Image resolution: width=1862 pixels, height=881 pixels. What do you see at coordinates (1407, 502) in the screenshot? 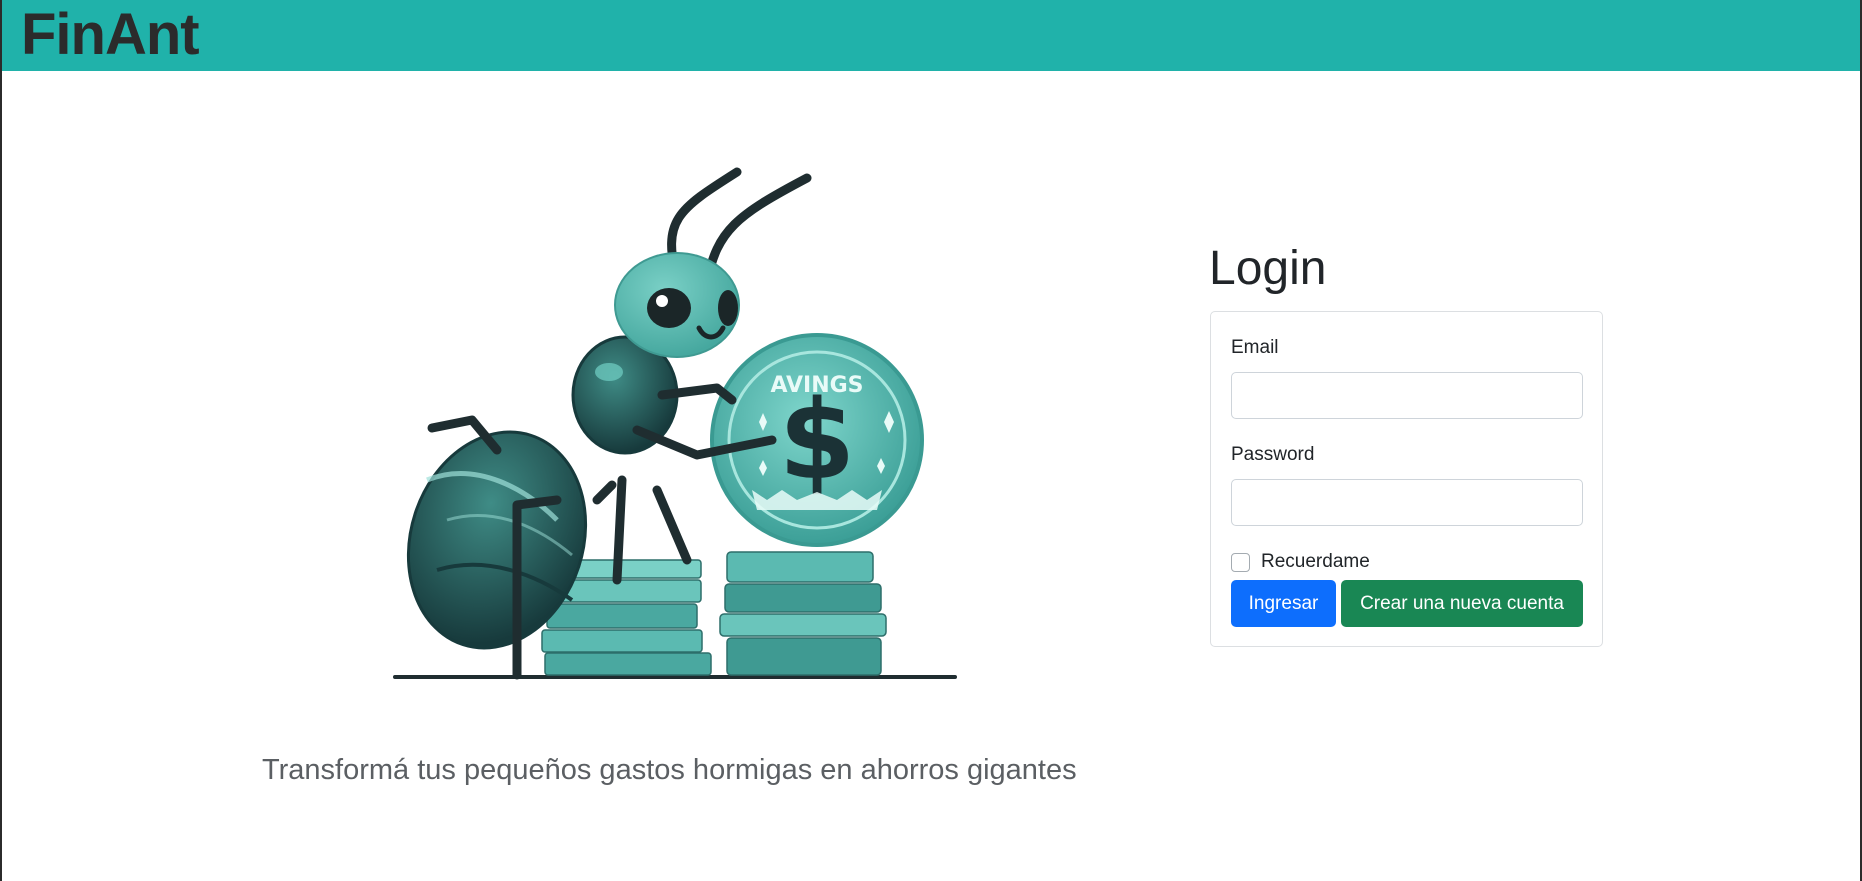
I see `password-field` at bounding box center [1407, 502].